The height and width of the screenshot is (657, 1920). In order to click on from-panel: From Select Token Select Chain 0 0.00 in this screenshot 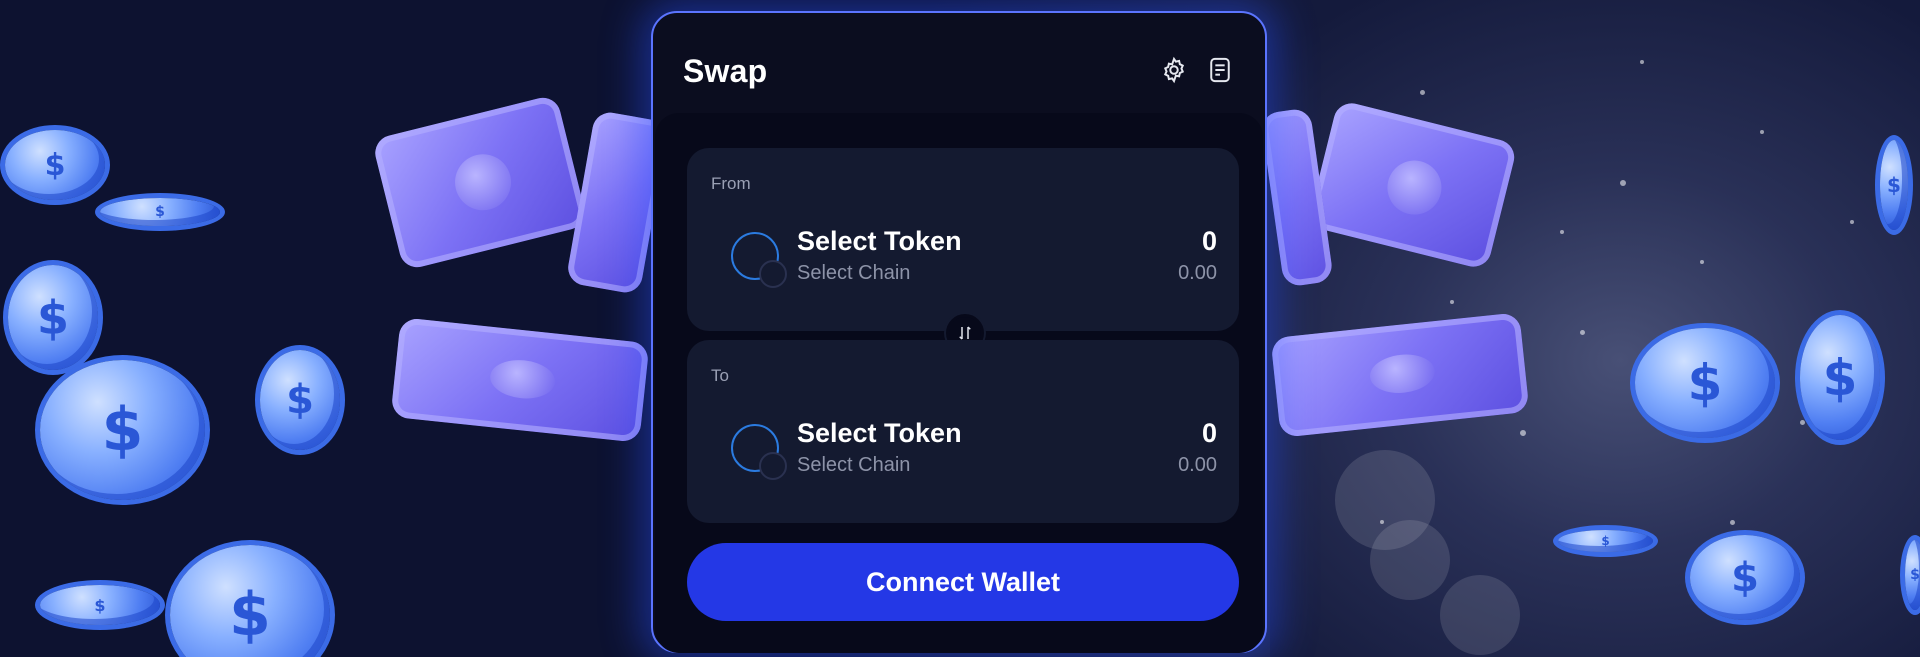, I will do `click(963, 239)`.